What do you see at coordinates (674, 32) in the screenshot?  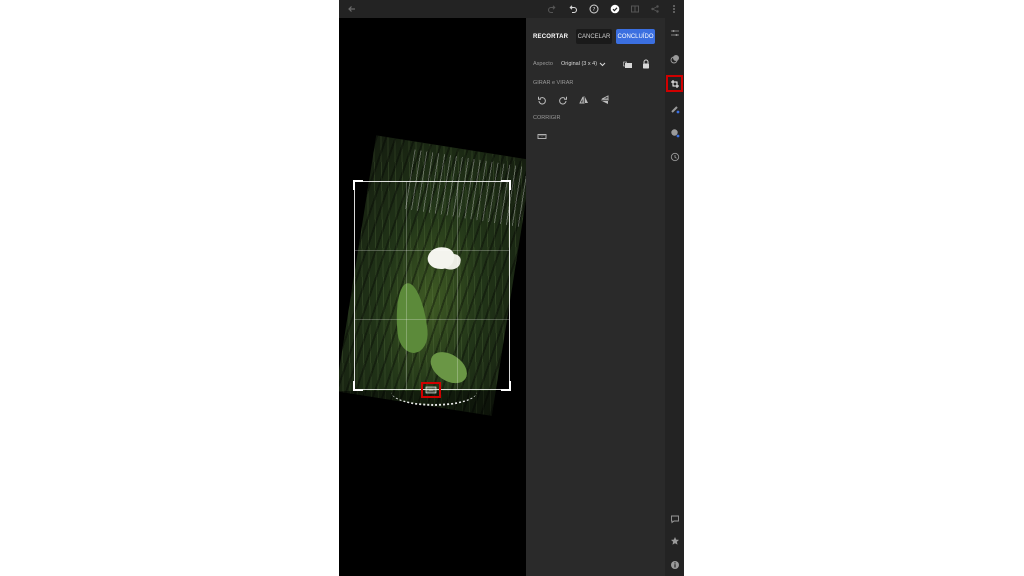 I see `adjust-sliders-icon` at bounding box center [674, 32].